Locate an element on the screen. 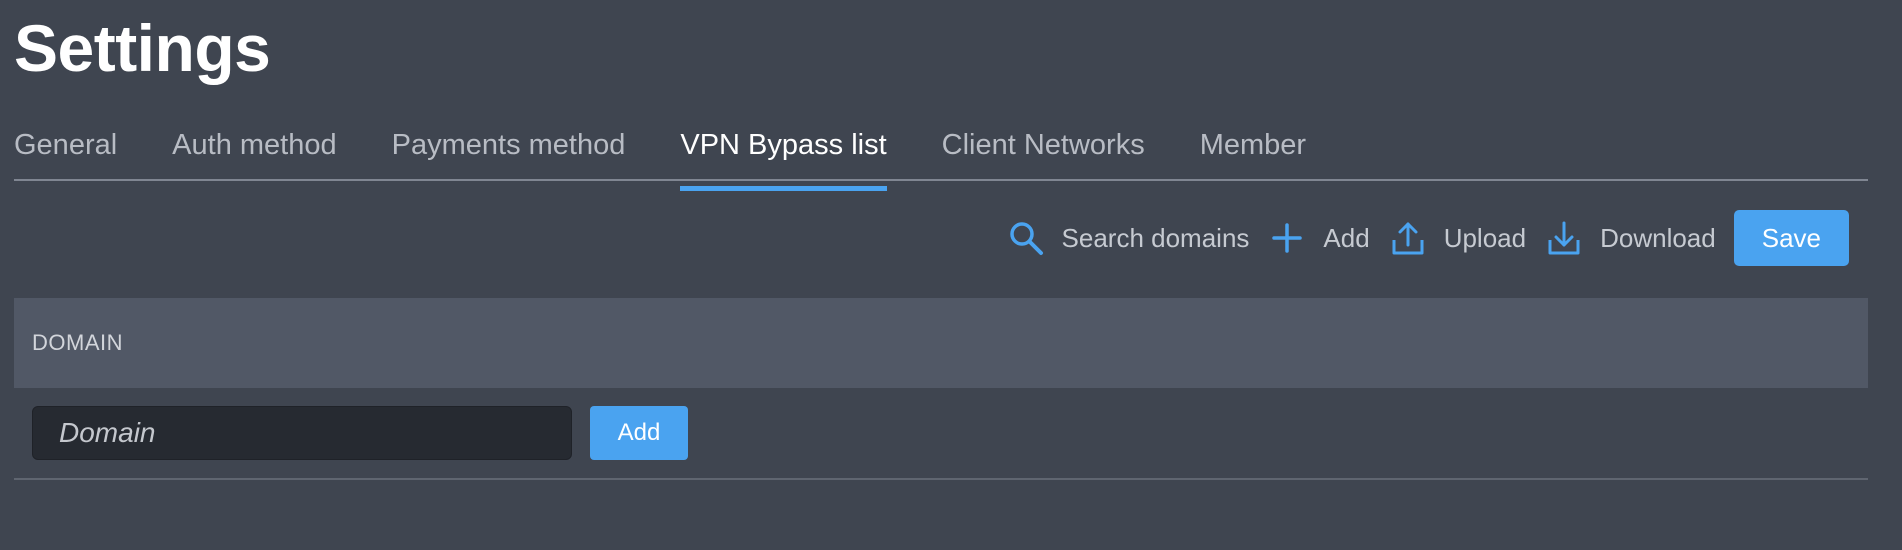 The width and height of the screenshot is (1902, 550). toolbar: Search domains Add Upload Download Save is located at coordinates (1418, 238).